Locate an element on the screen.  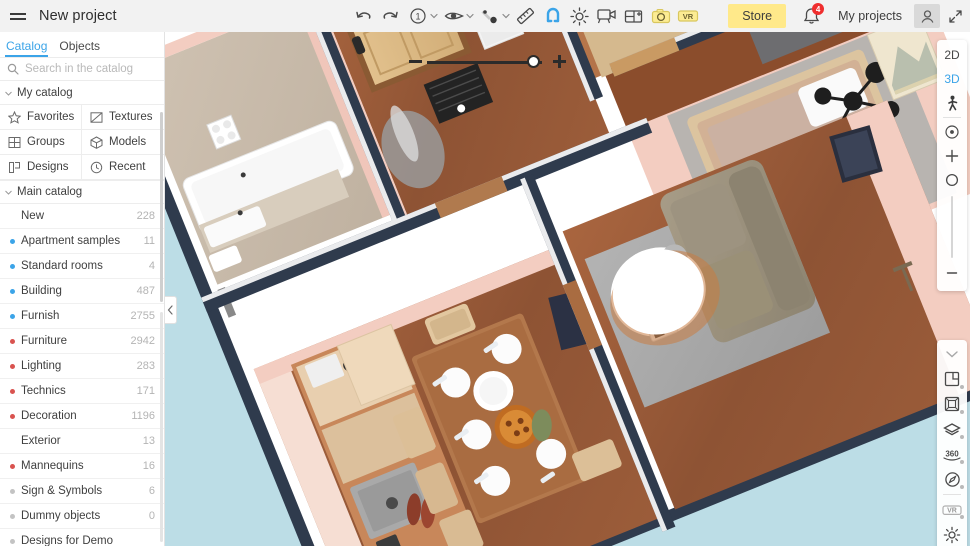
catalog-row-label: Building is located at coordinates (41, 291).